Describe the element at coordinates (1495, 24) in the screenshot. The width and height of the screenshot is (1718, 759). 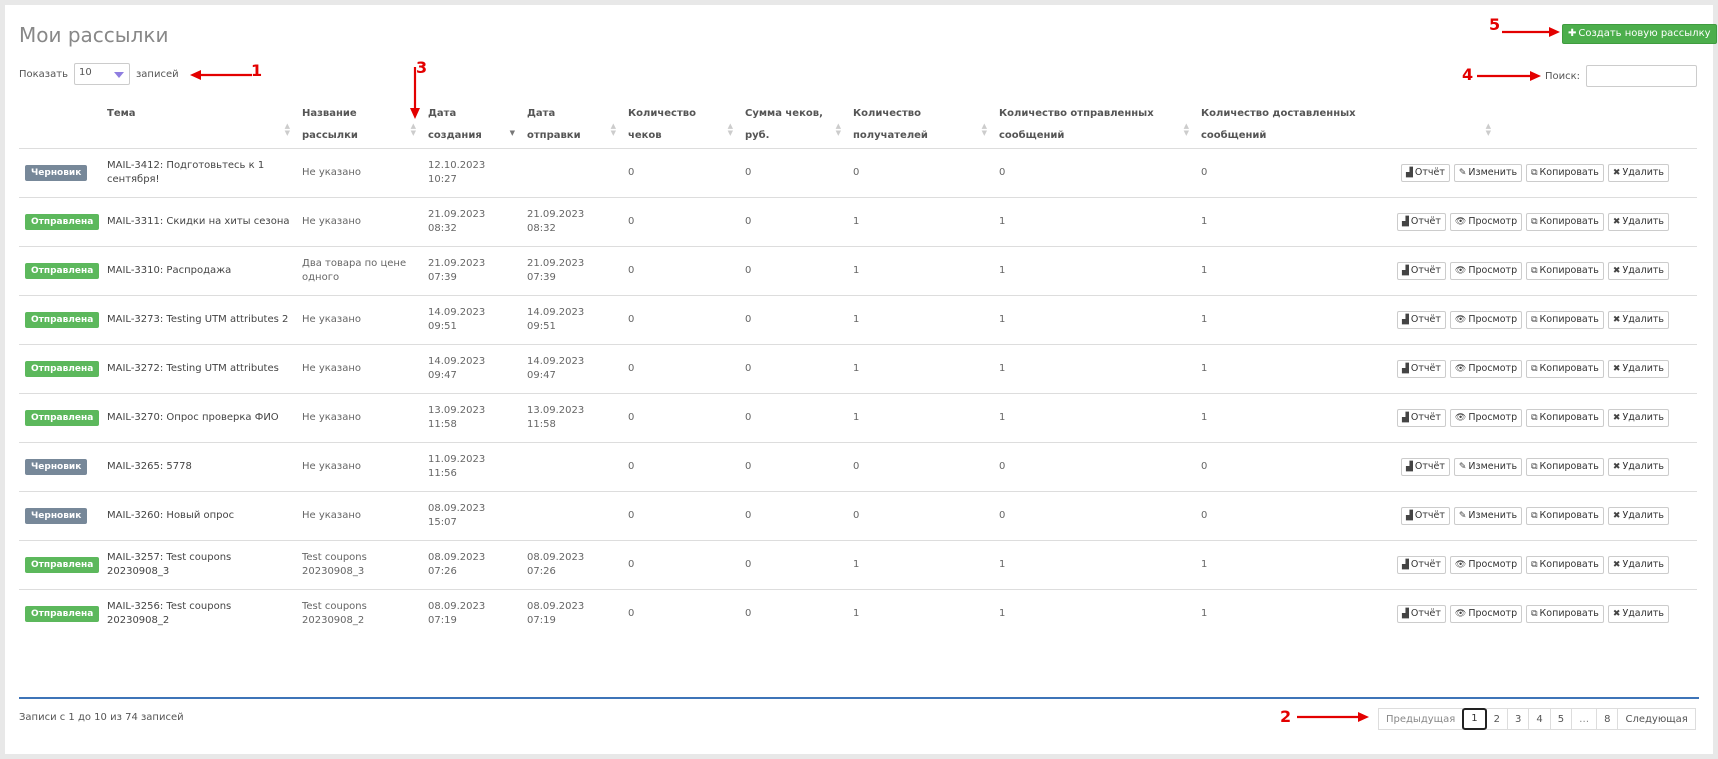
I see `annotation-number-5: 5` at that location.